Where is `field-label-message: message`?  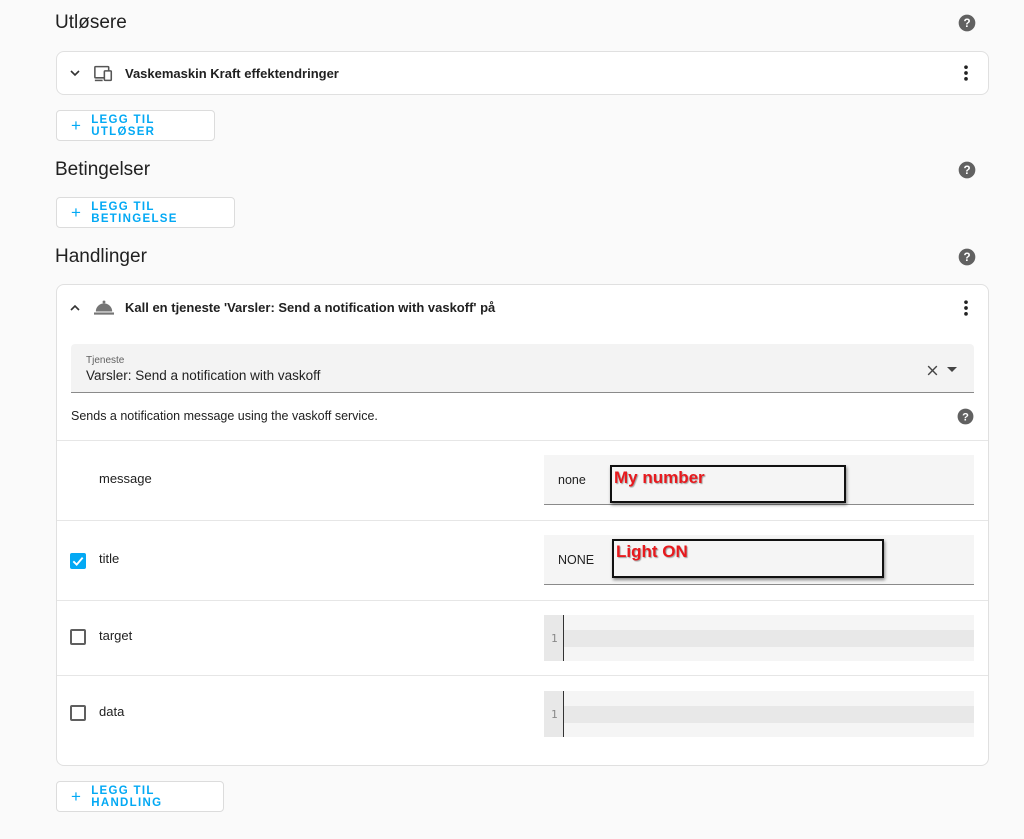
field-label-message: message is located at coordinates (125, 478).